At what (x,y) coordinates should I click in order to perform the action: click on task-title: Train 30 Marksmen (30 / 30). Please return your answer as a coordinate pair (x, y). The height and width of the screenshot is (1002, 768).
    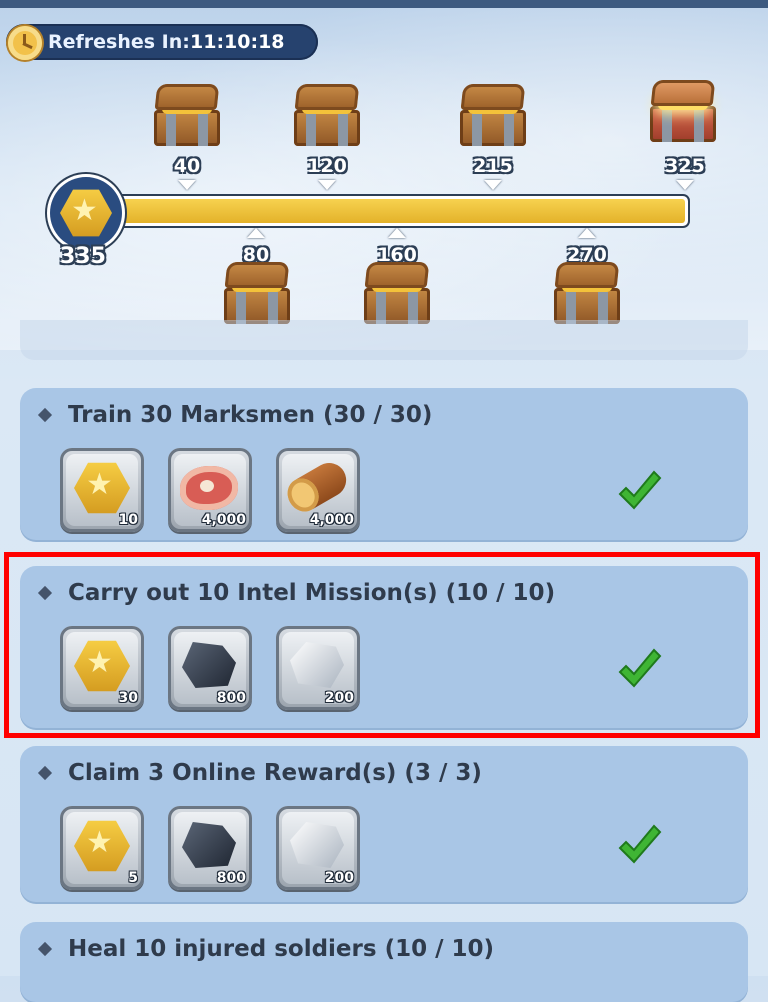
    Looking at the image, I should click on (250, 415).